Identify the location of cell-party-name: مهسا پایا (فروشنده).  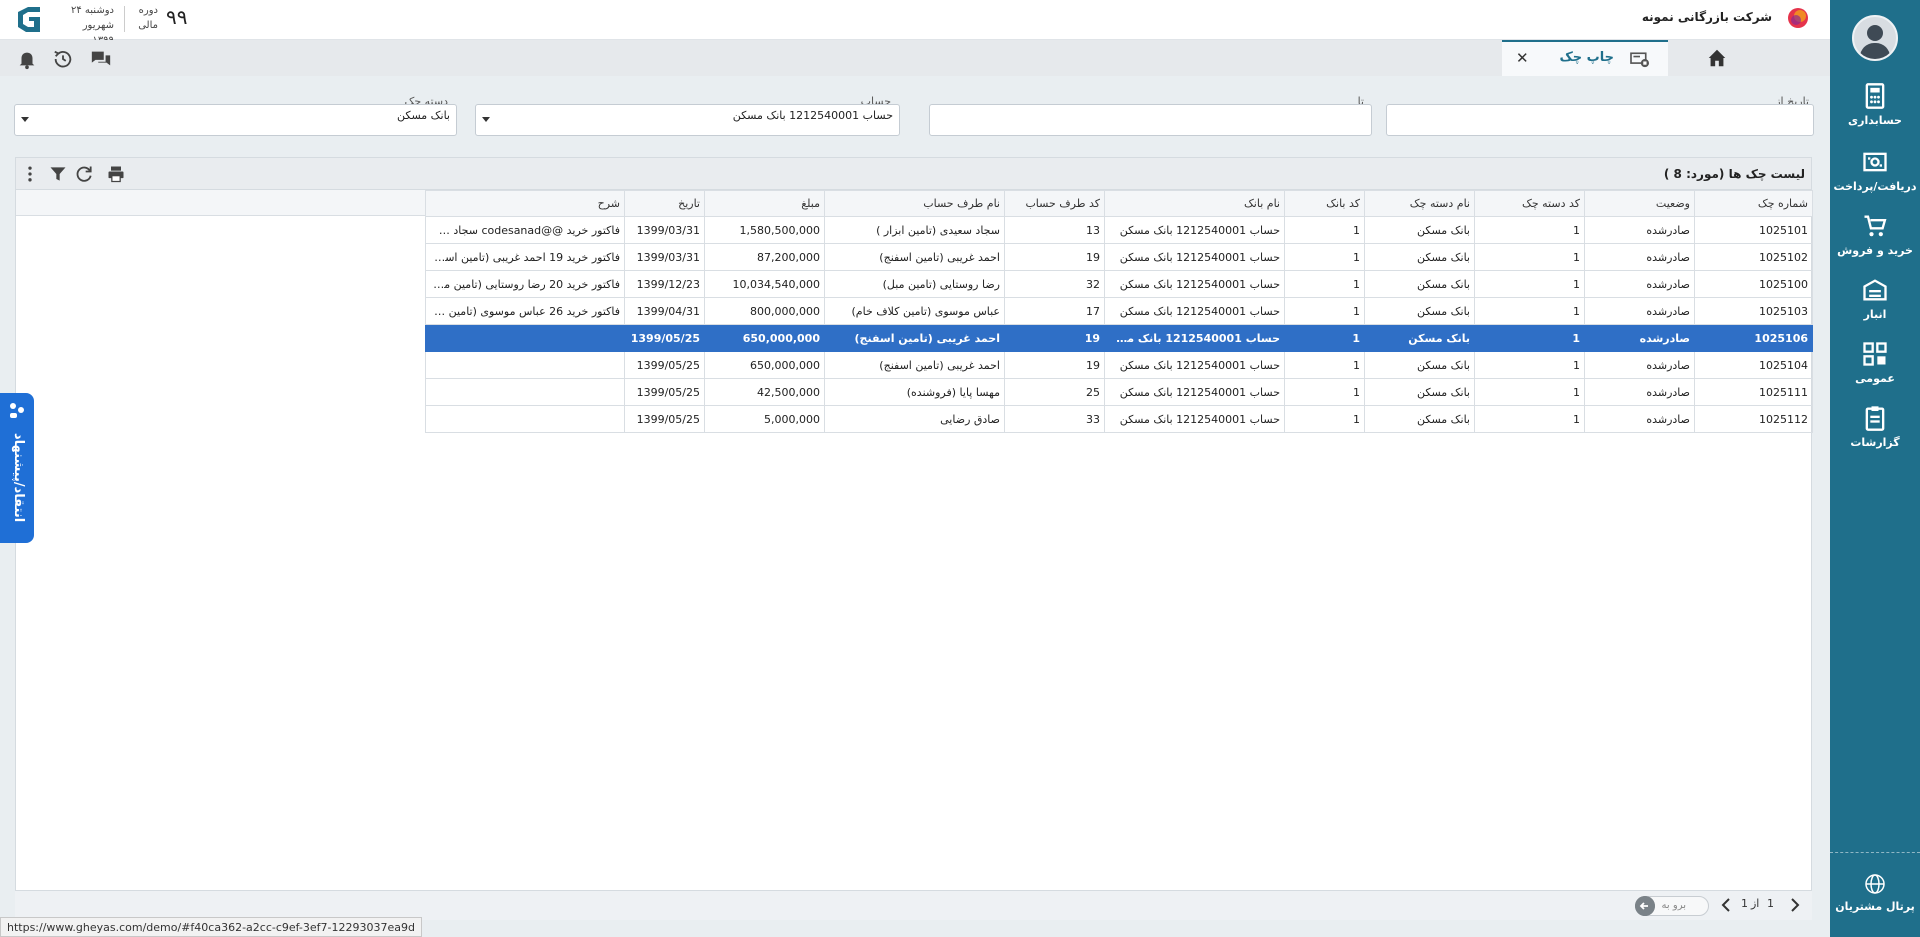
(914, 392).